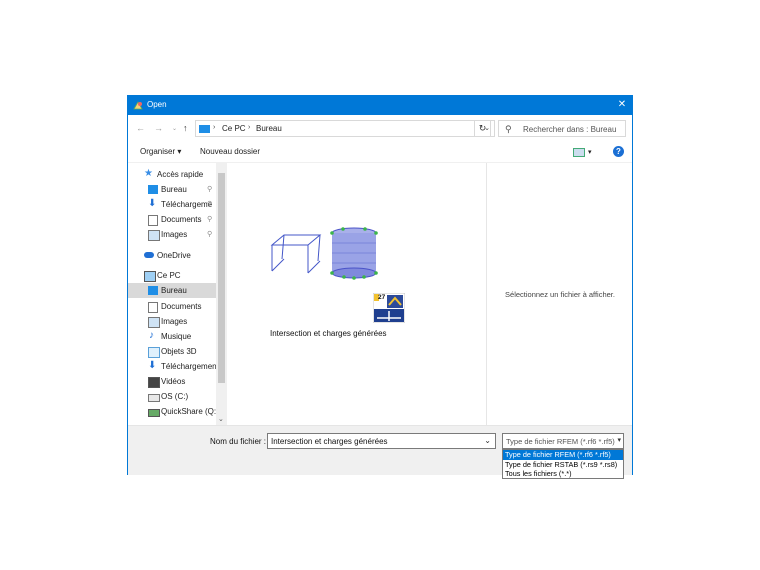  I want to click on nav-item-os-drive: OS (C:), so click(172, 396).